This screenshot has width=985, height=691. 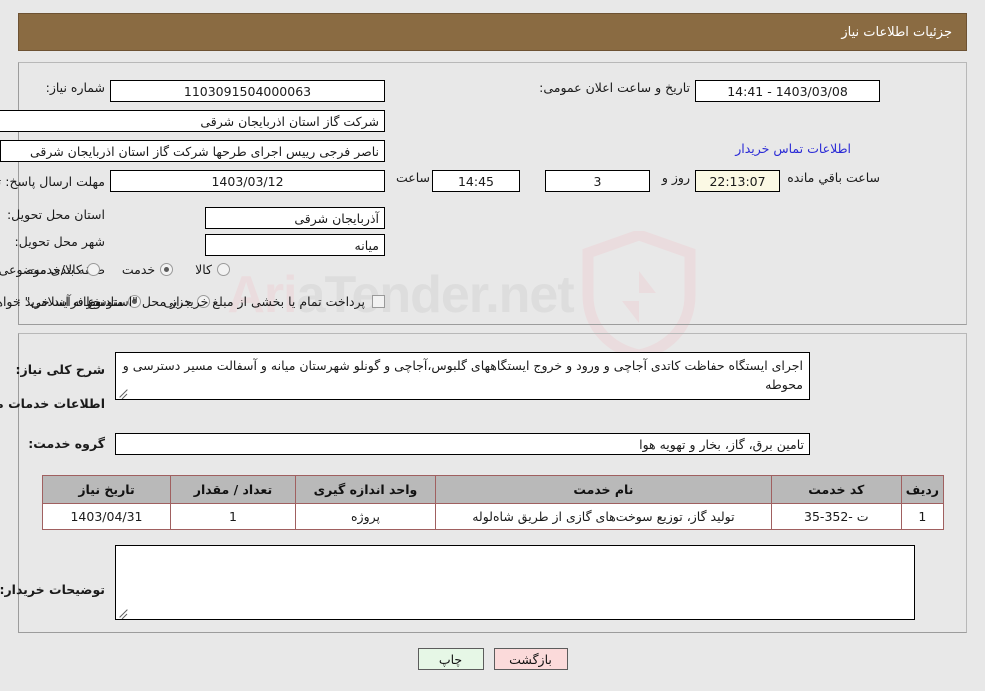 I want to click on buyer-contact-link-row: اطلاعات تماس خریدار, so click(x=793, y=148).